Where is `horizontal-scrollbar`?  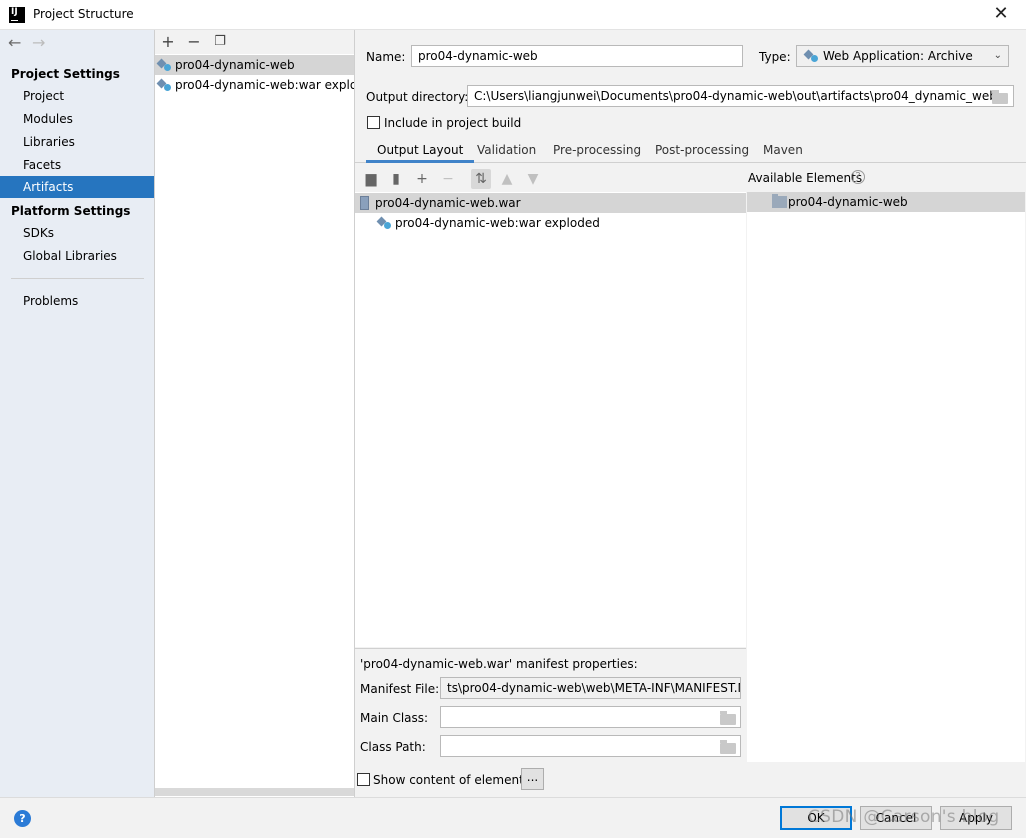 horizontal-scrollbar is located at coordinates (254, 792).